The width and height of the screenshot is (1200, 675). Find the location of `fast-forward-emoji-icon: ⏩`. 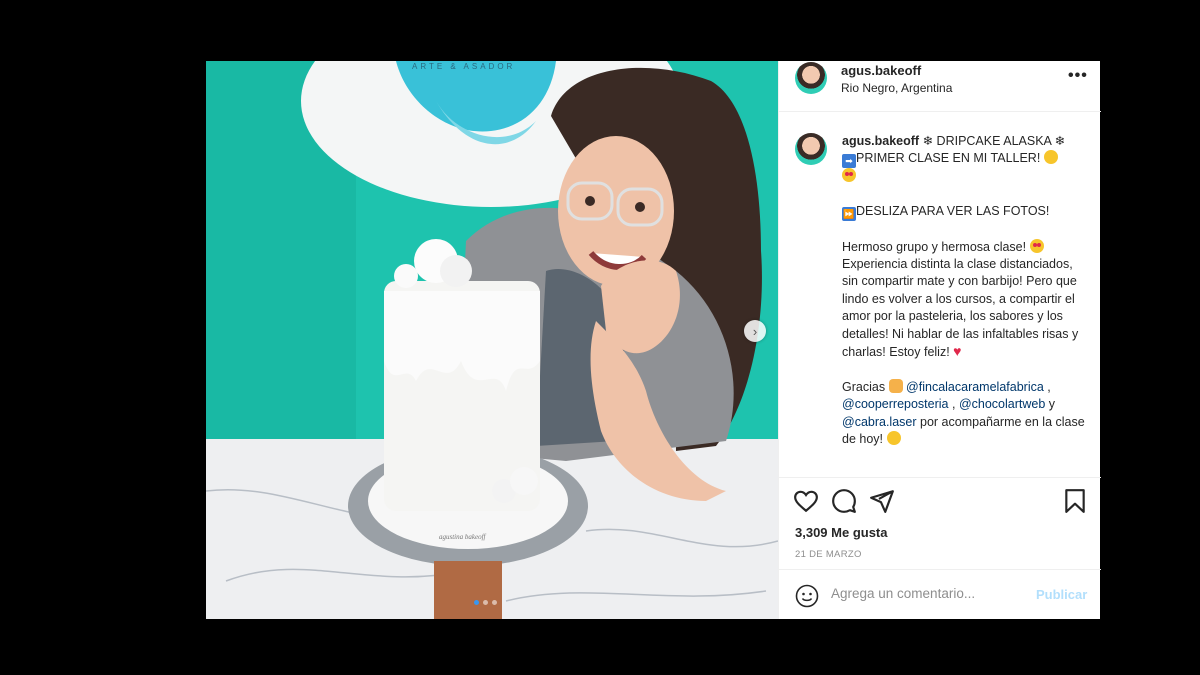

fast-forward-emoji-icon: ⏩ is located at coordinates (849, 214).